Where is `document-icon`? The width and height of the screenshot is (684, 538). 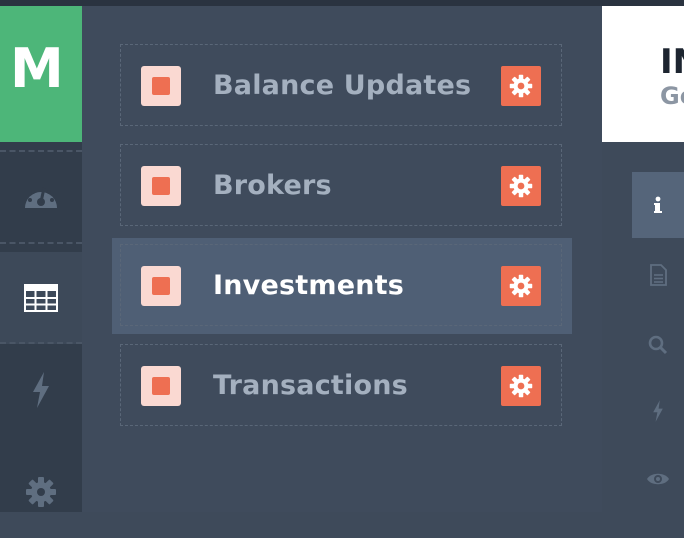 document-icon is located at coordinates (658, 275).